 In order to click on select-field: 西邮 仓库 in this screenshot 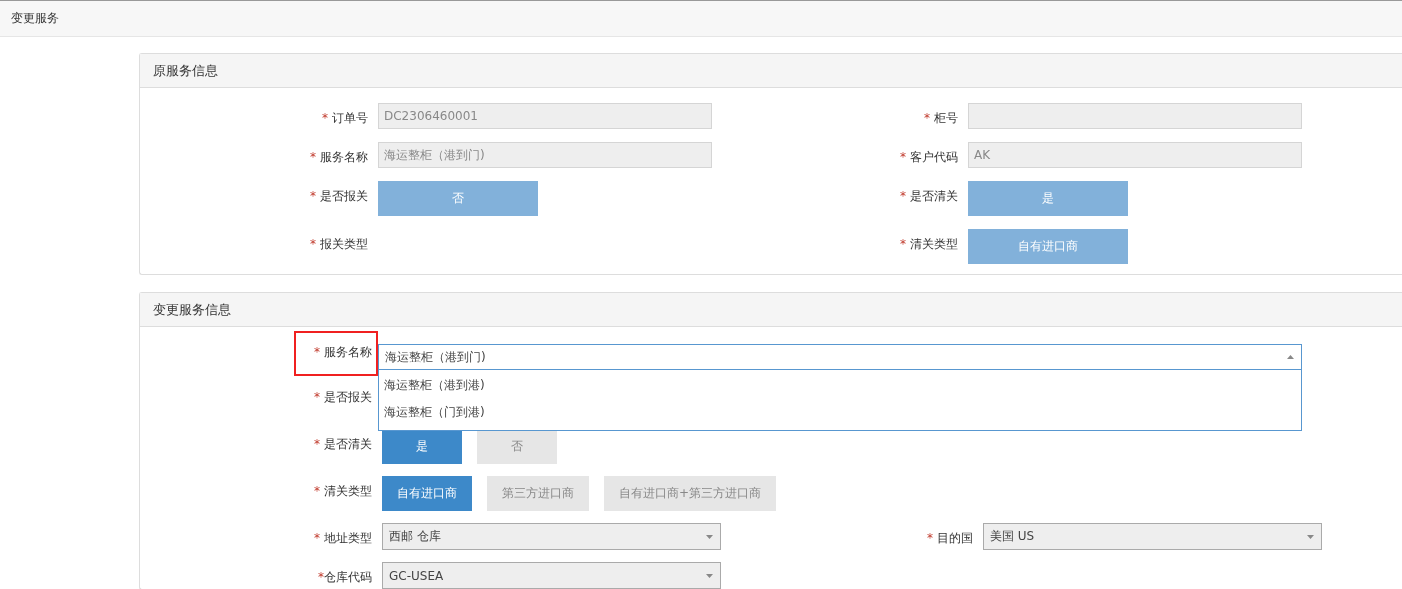, I will do `click(551, 536)`.